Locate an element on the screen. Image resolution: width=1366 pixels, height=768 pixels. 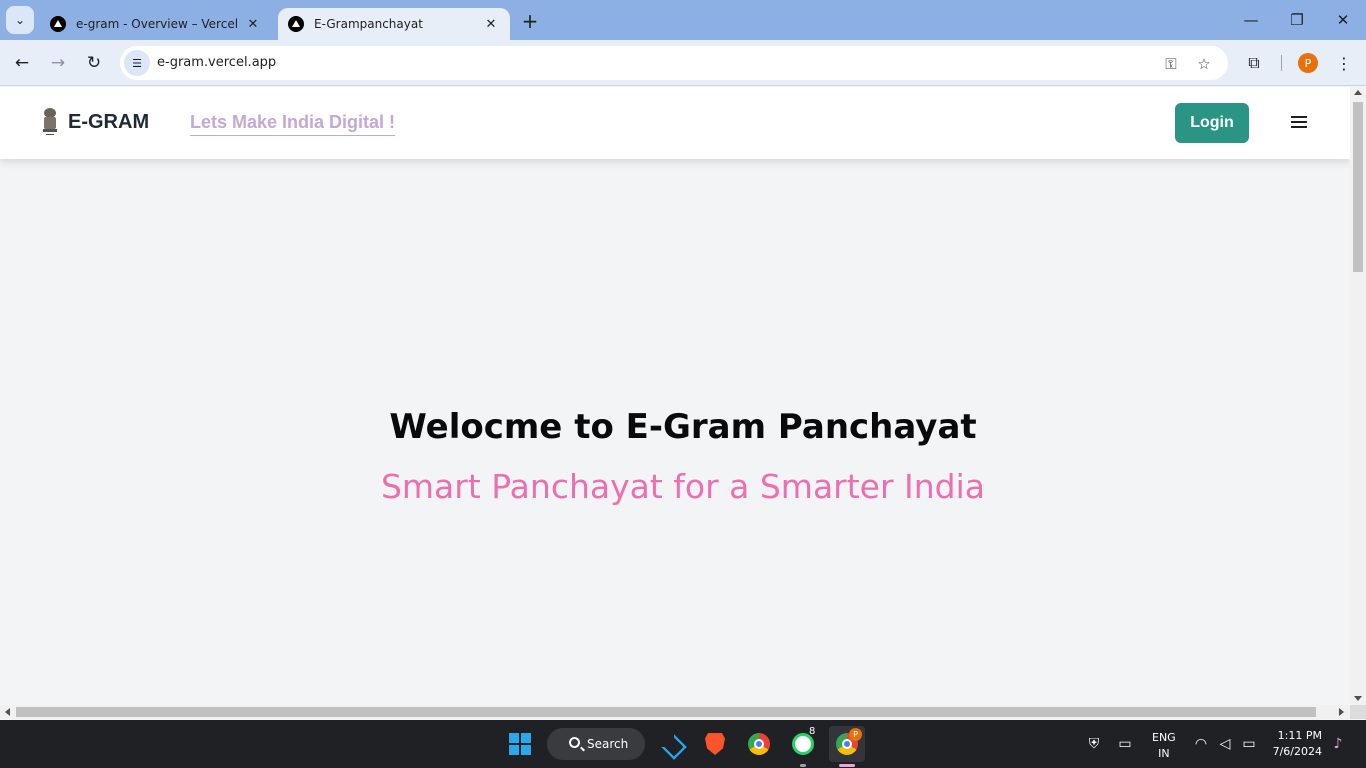
security-shield-icon: ⛨ is located at coordinates (1094, 744).